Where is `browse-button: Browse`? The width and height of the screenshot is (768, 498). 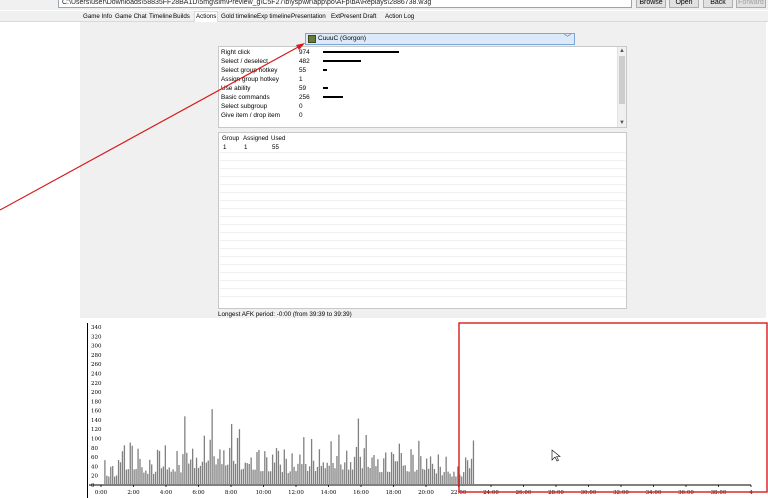 browse-button: Browse is located at coordinates (651, 4).